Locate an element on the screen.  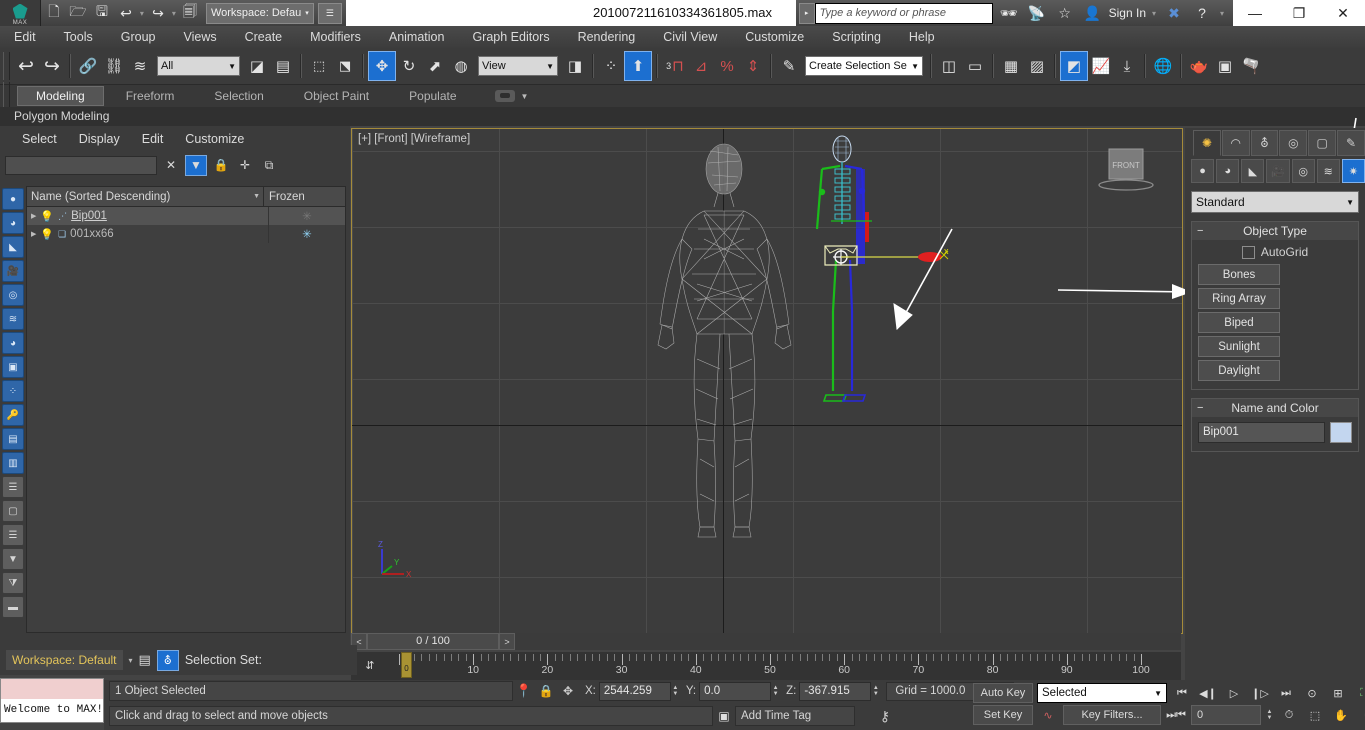
open-file-icon: 🗁 is located at coordinates (78, 13).